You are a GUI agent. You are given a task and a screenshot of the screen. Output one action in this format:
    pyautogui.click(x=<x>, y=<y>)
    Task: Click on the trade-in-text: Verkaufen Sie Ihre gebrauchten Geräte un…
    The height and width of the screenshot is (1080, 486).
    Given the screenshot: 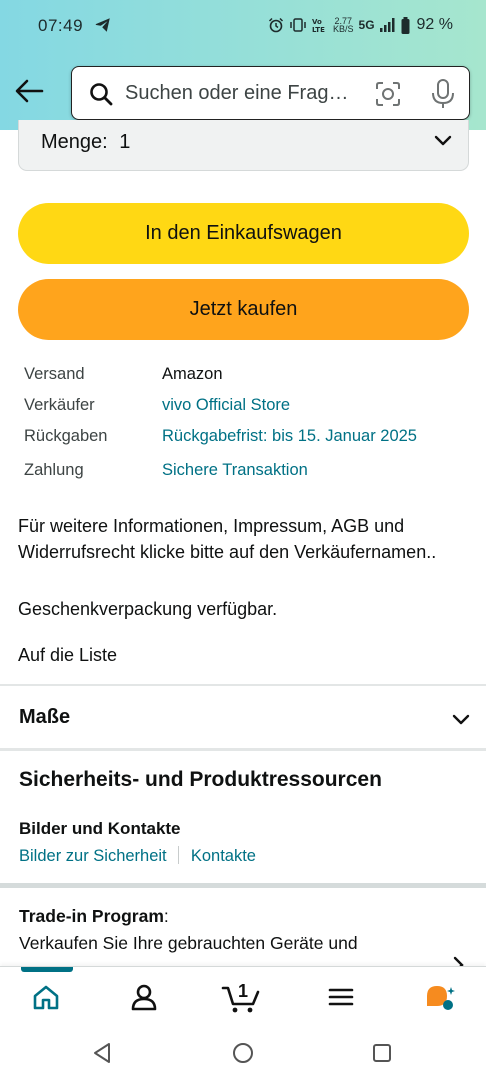 What is the action you would take?
    pyautogui.click(x=188, y=943)
    